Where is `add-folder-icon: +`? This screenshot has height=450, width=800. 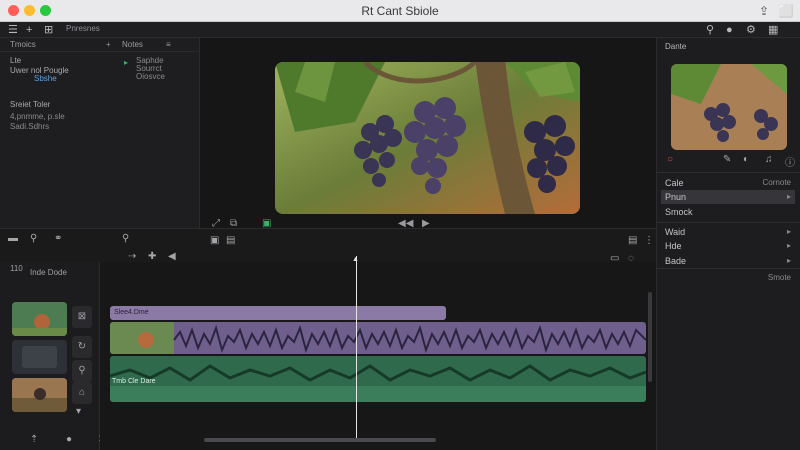
add-folder-icon: + is located at coordinates (108, 44).